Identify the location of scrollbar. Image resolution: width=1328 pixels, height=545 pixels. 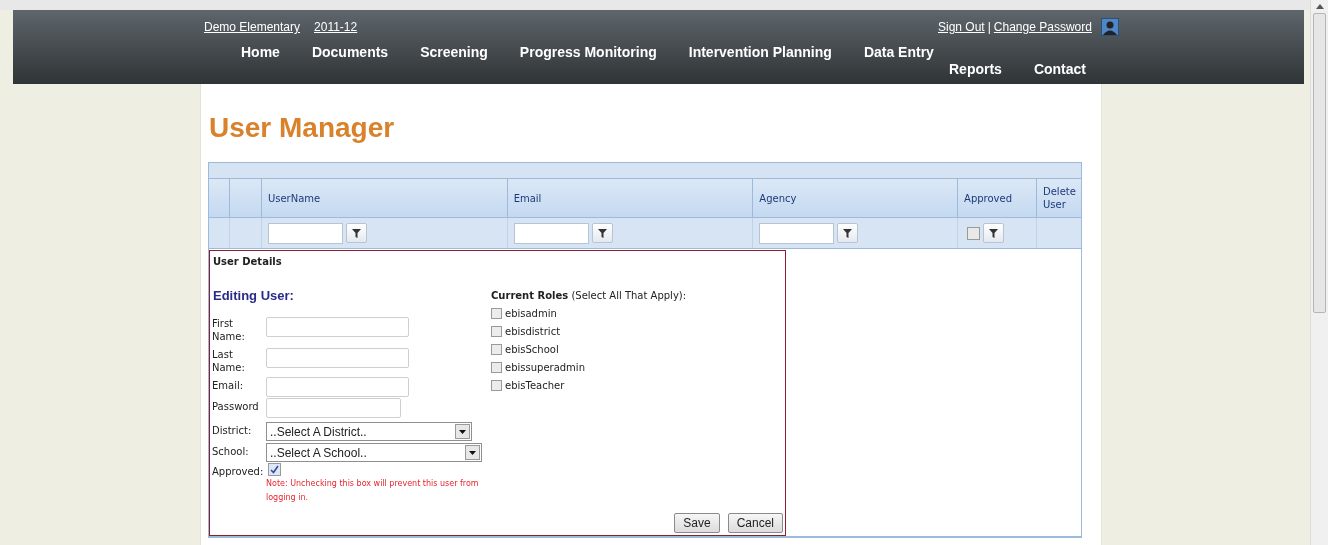
(1319, 272).